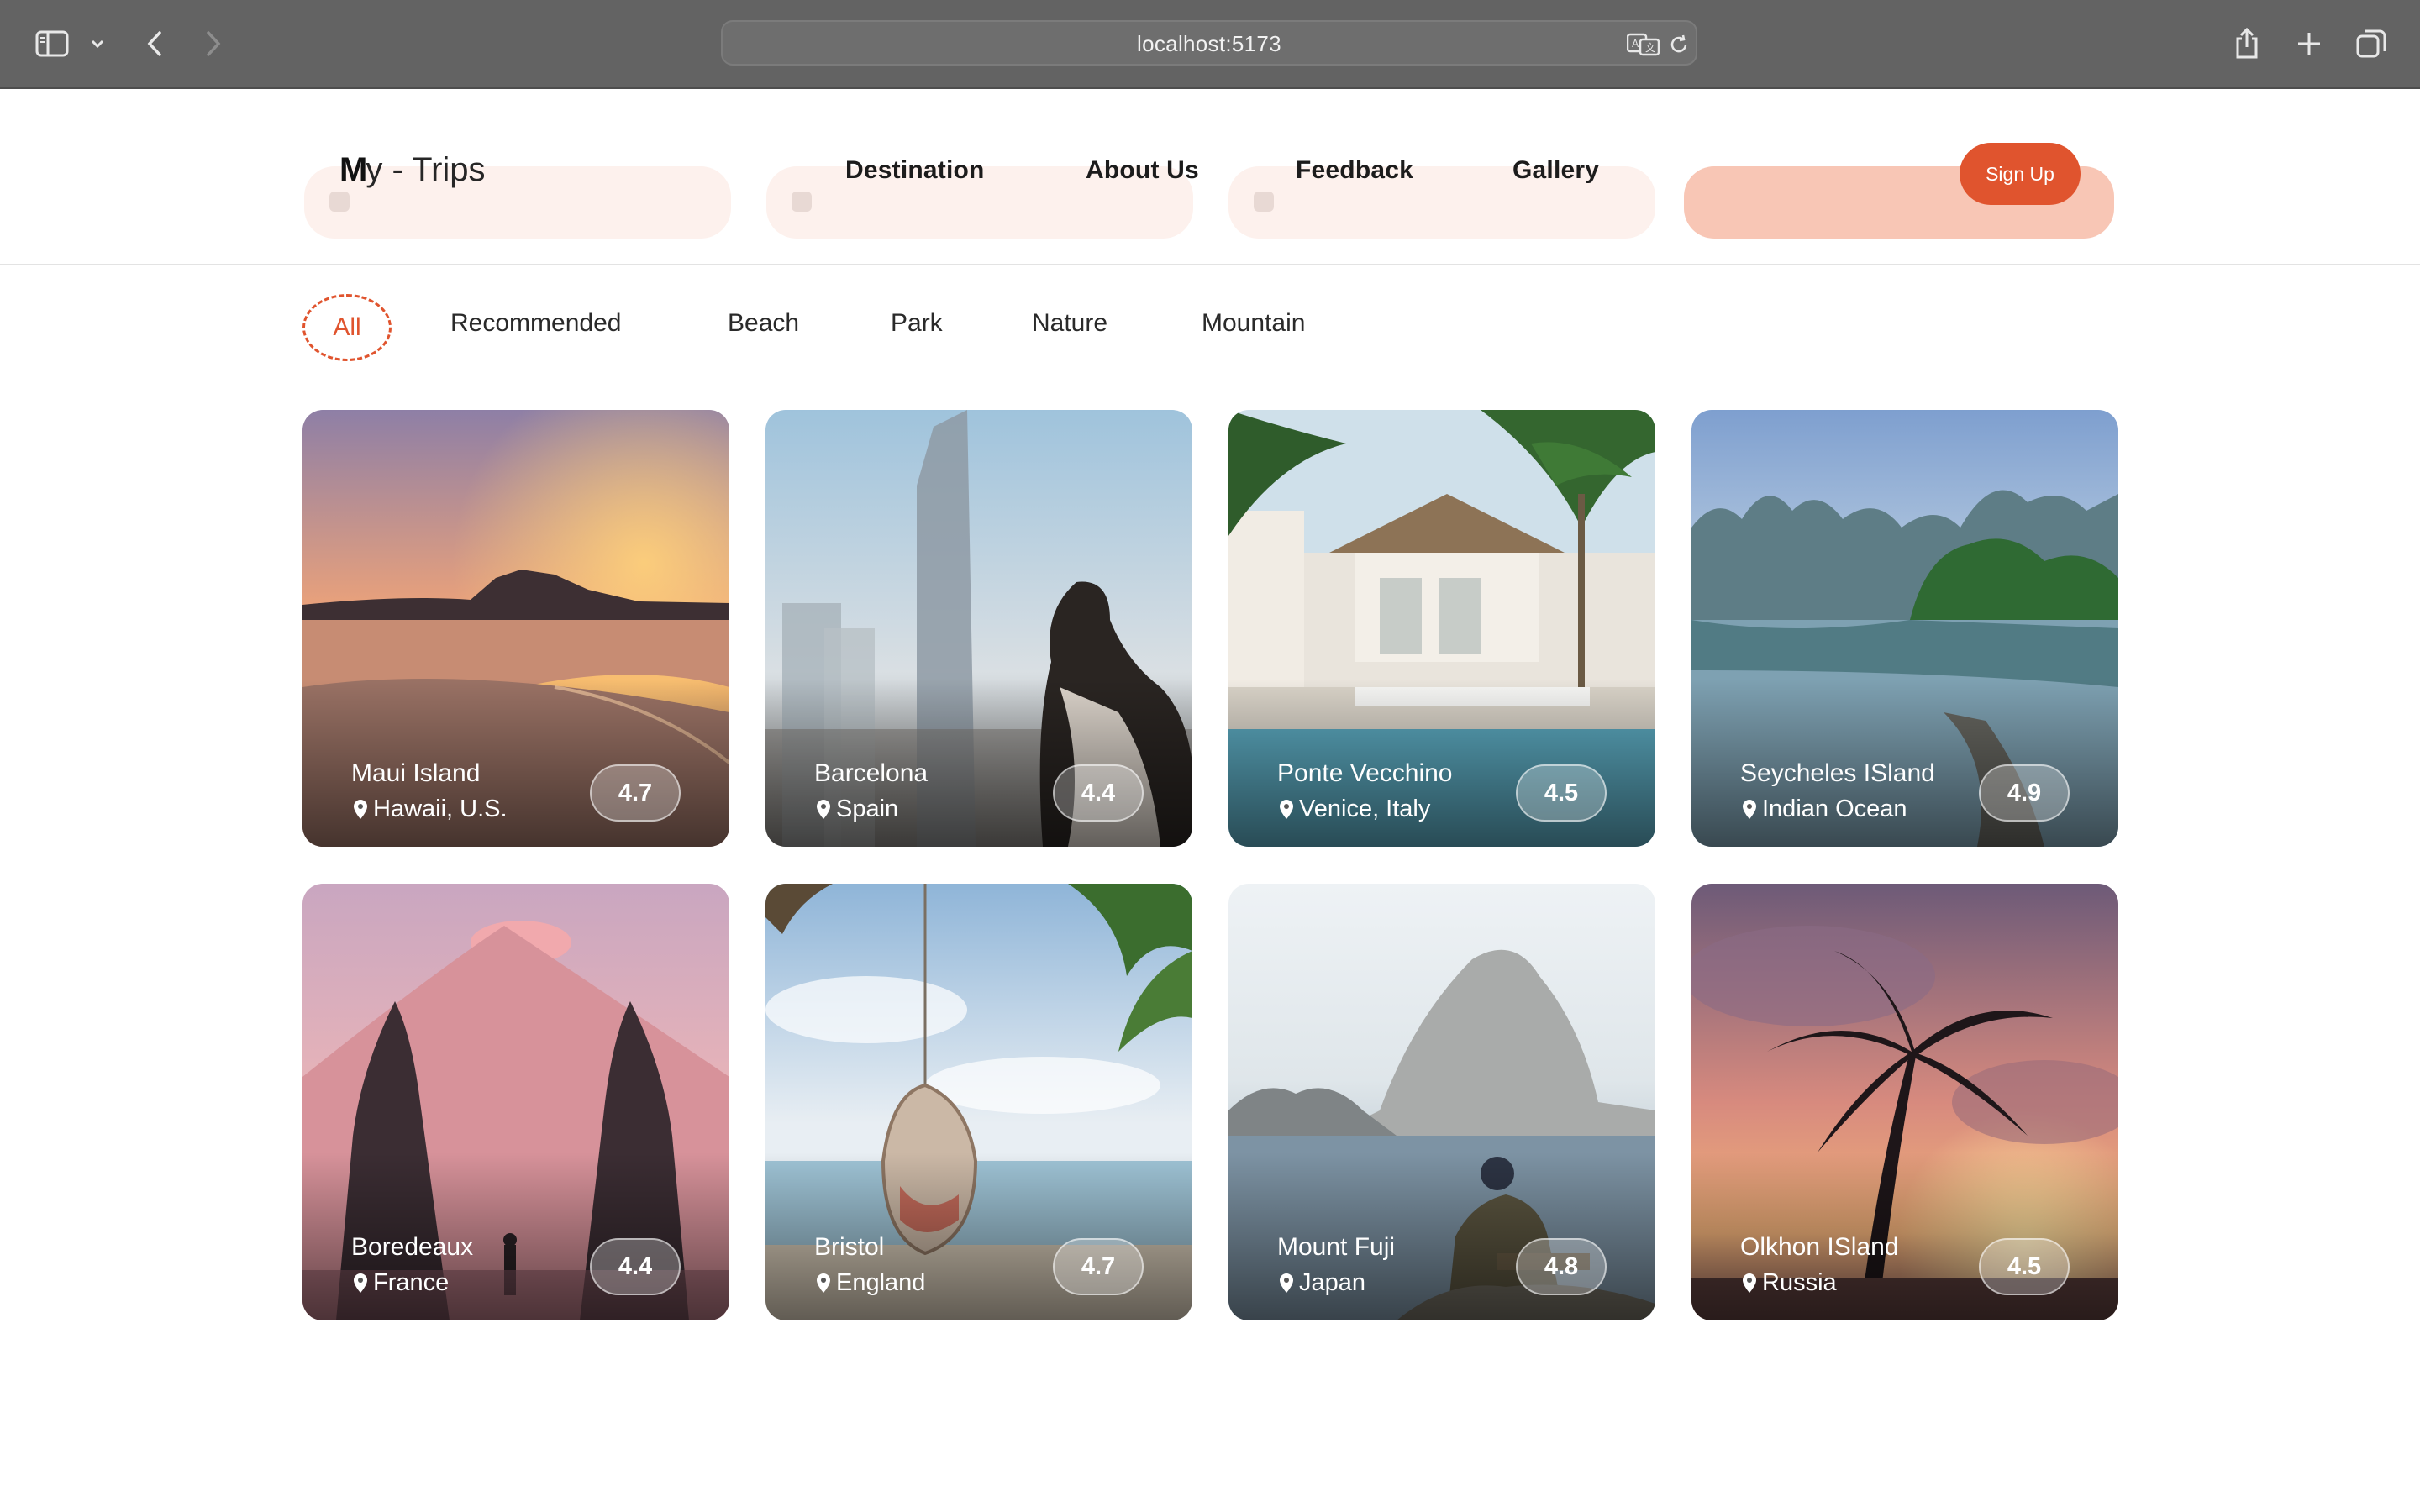  What do you see at coordinates (2371, 43) in the screenshot?
I see `tabs-overview-icon` at bounding box center [2371, 43].